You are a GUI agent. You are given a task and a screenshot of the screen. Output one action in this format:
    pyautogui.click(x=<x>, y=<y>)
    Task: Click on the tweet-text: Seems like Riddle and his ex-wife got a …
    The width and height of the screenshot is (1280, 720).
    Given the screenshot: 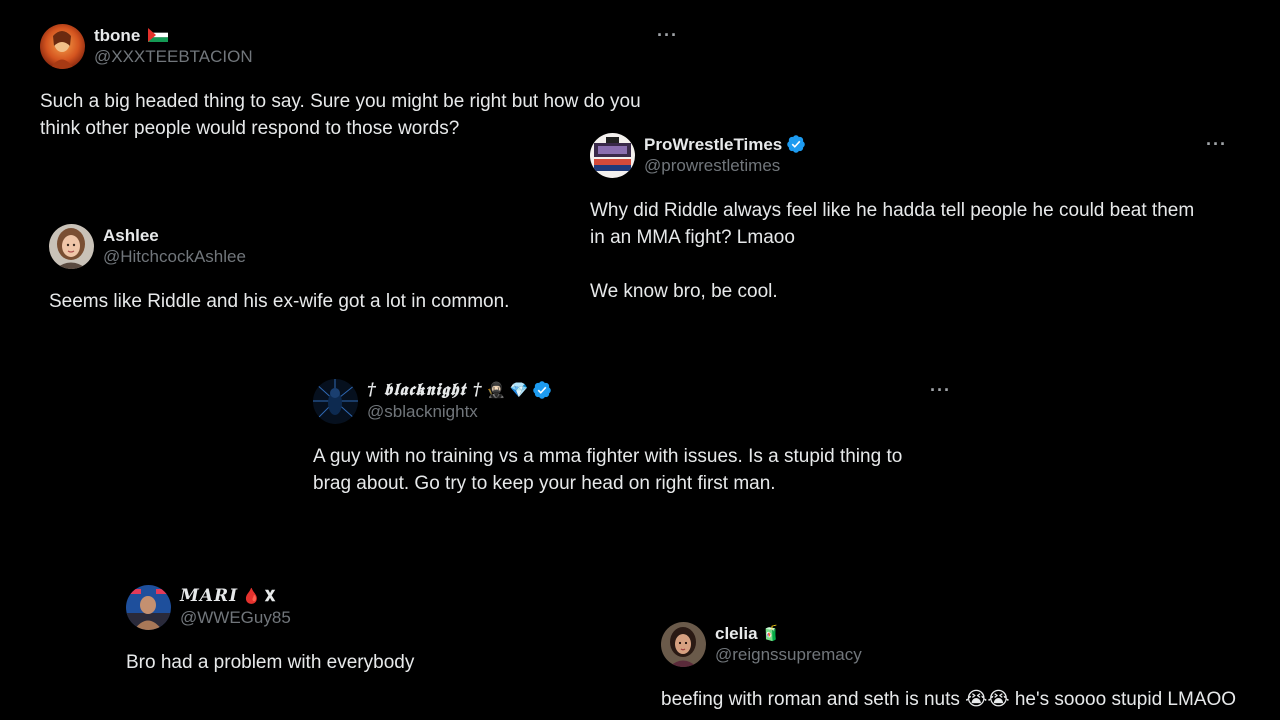 What is the action you would take?
    pyautogui.click(x=279, y=301)
    